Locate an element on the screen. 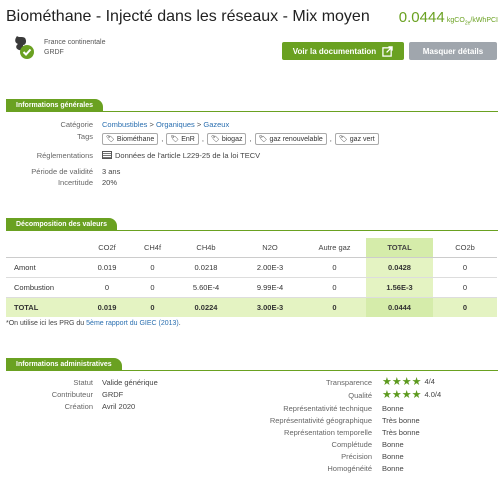 The height and width of the screenshot is (480, 504). emission-factor-value: 0.0444 kgCO2e/kWhPCI is located at coordinates (448, 17).